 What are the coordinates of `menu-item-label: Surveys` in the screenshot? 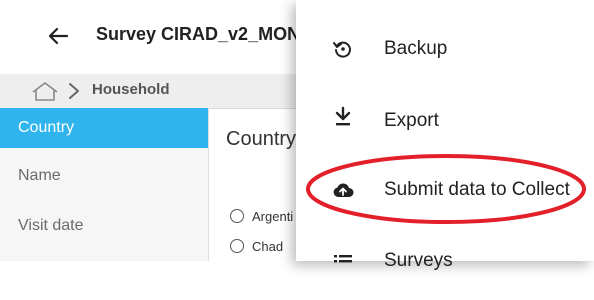 It's located at (418, 260).